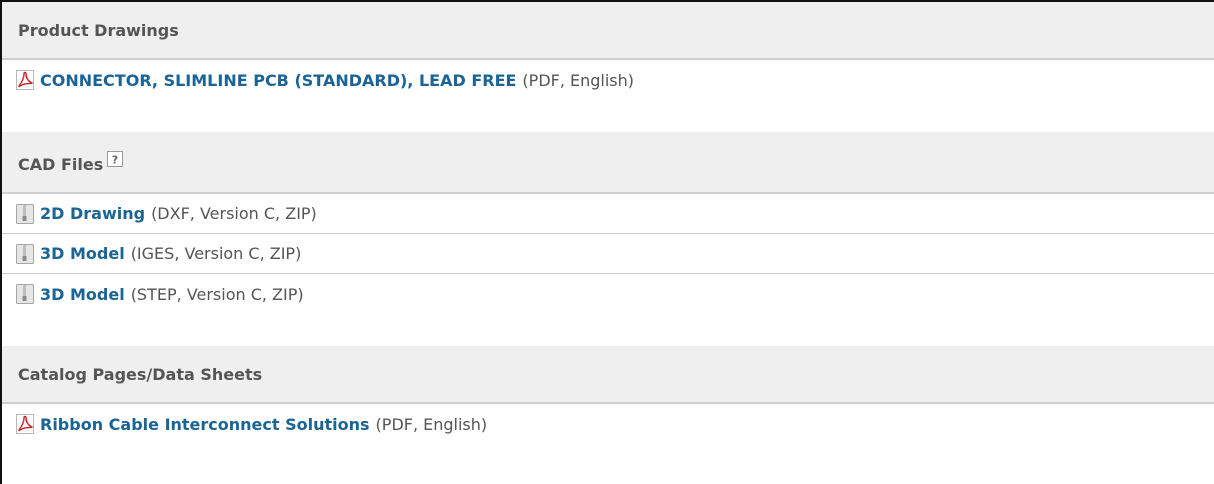 The width and height of the screenshot is (1214, 484). I want to click on section-title: CAD Files, so click(61, 164).